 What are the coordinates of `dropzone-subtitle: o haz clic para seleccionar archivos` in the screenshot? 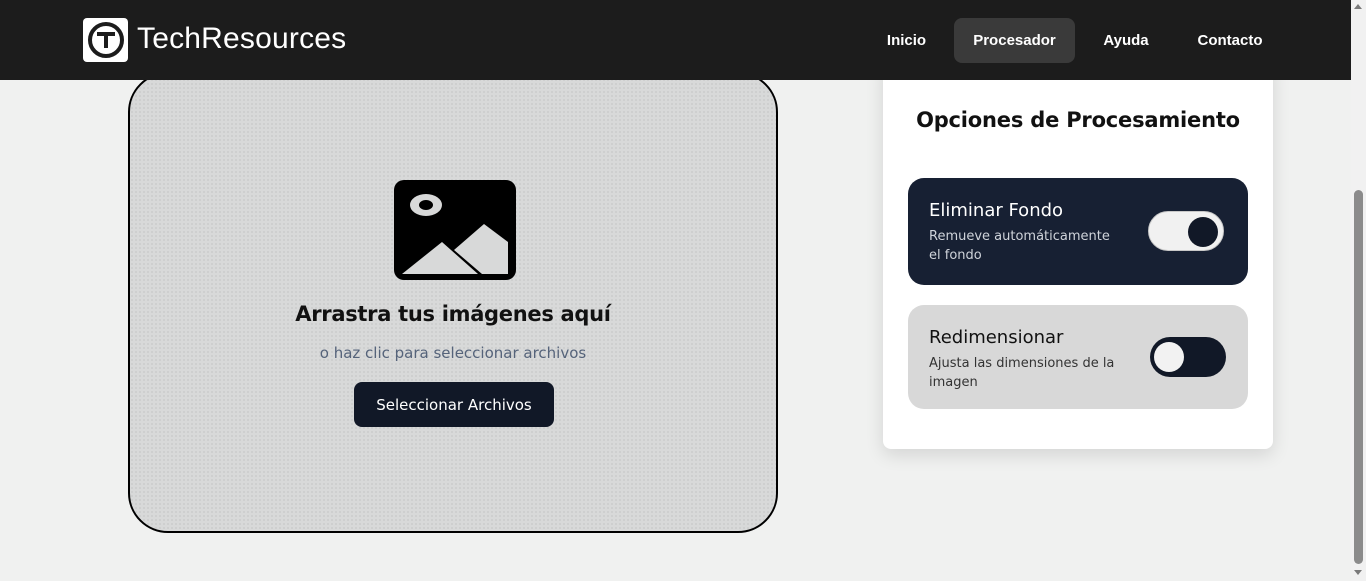 It's located at (453, 353).